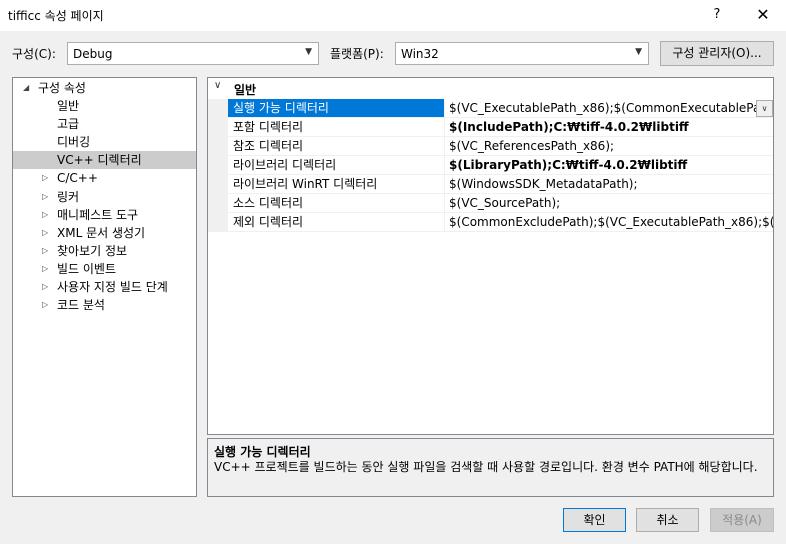 Image resolution: width=786 pixels, height=544 pixels. What do you see at coordinates (92, 250) in the screenshot?
I see `tree-item-label: 찾아보기 정보` at bounding box center [92, 250].